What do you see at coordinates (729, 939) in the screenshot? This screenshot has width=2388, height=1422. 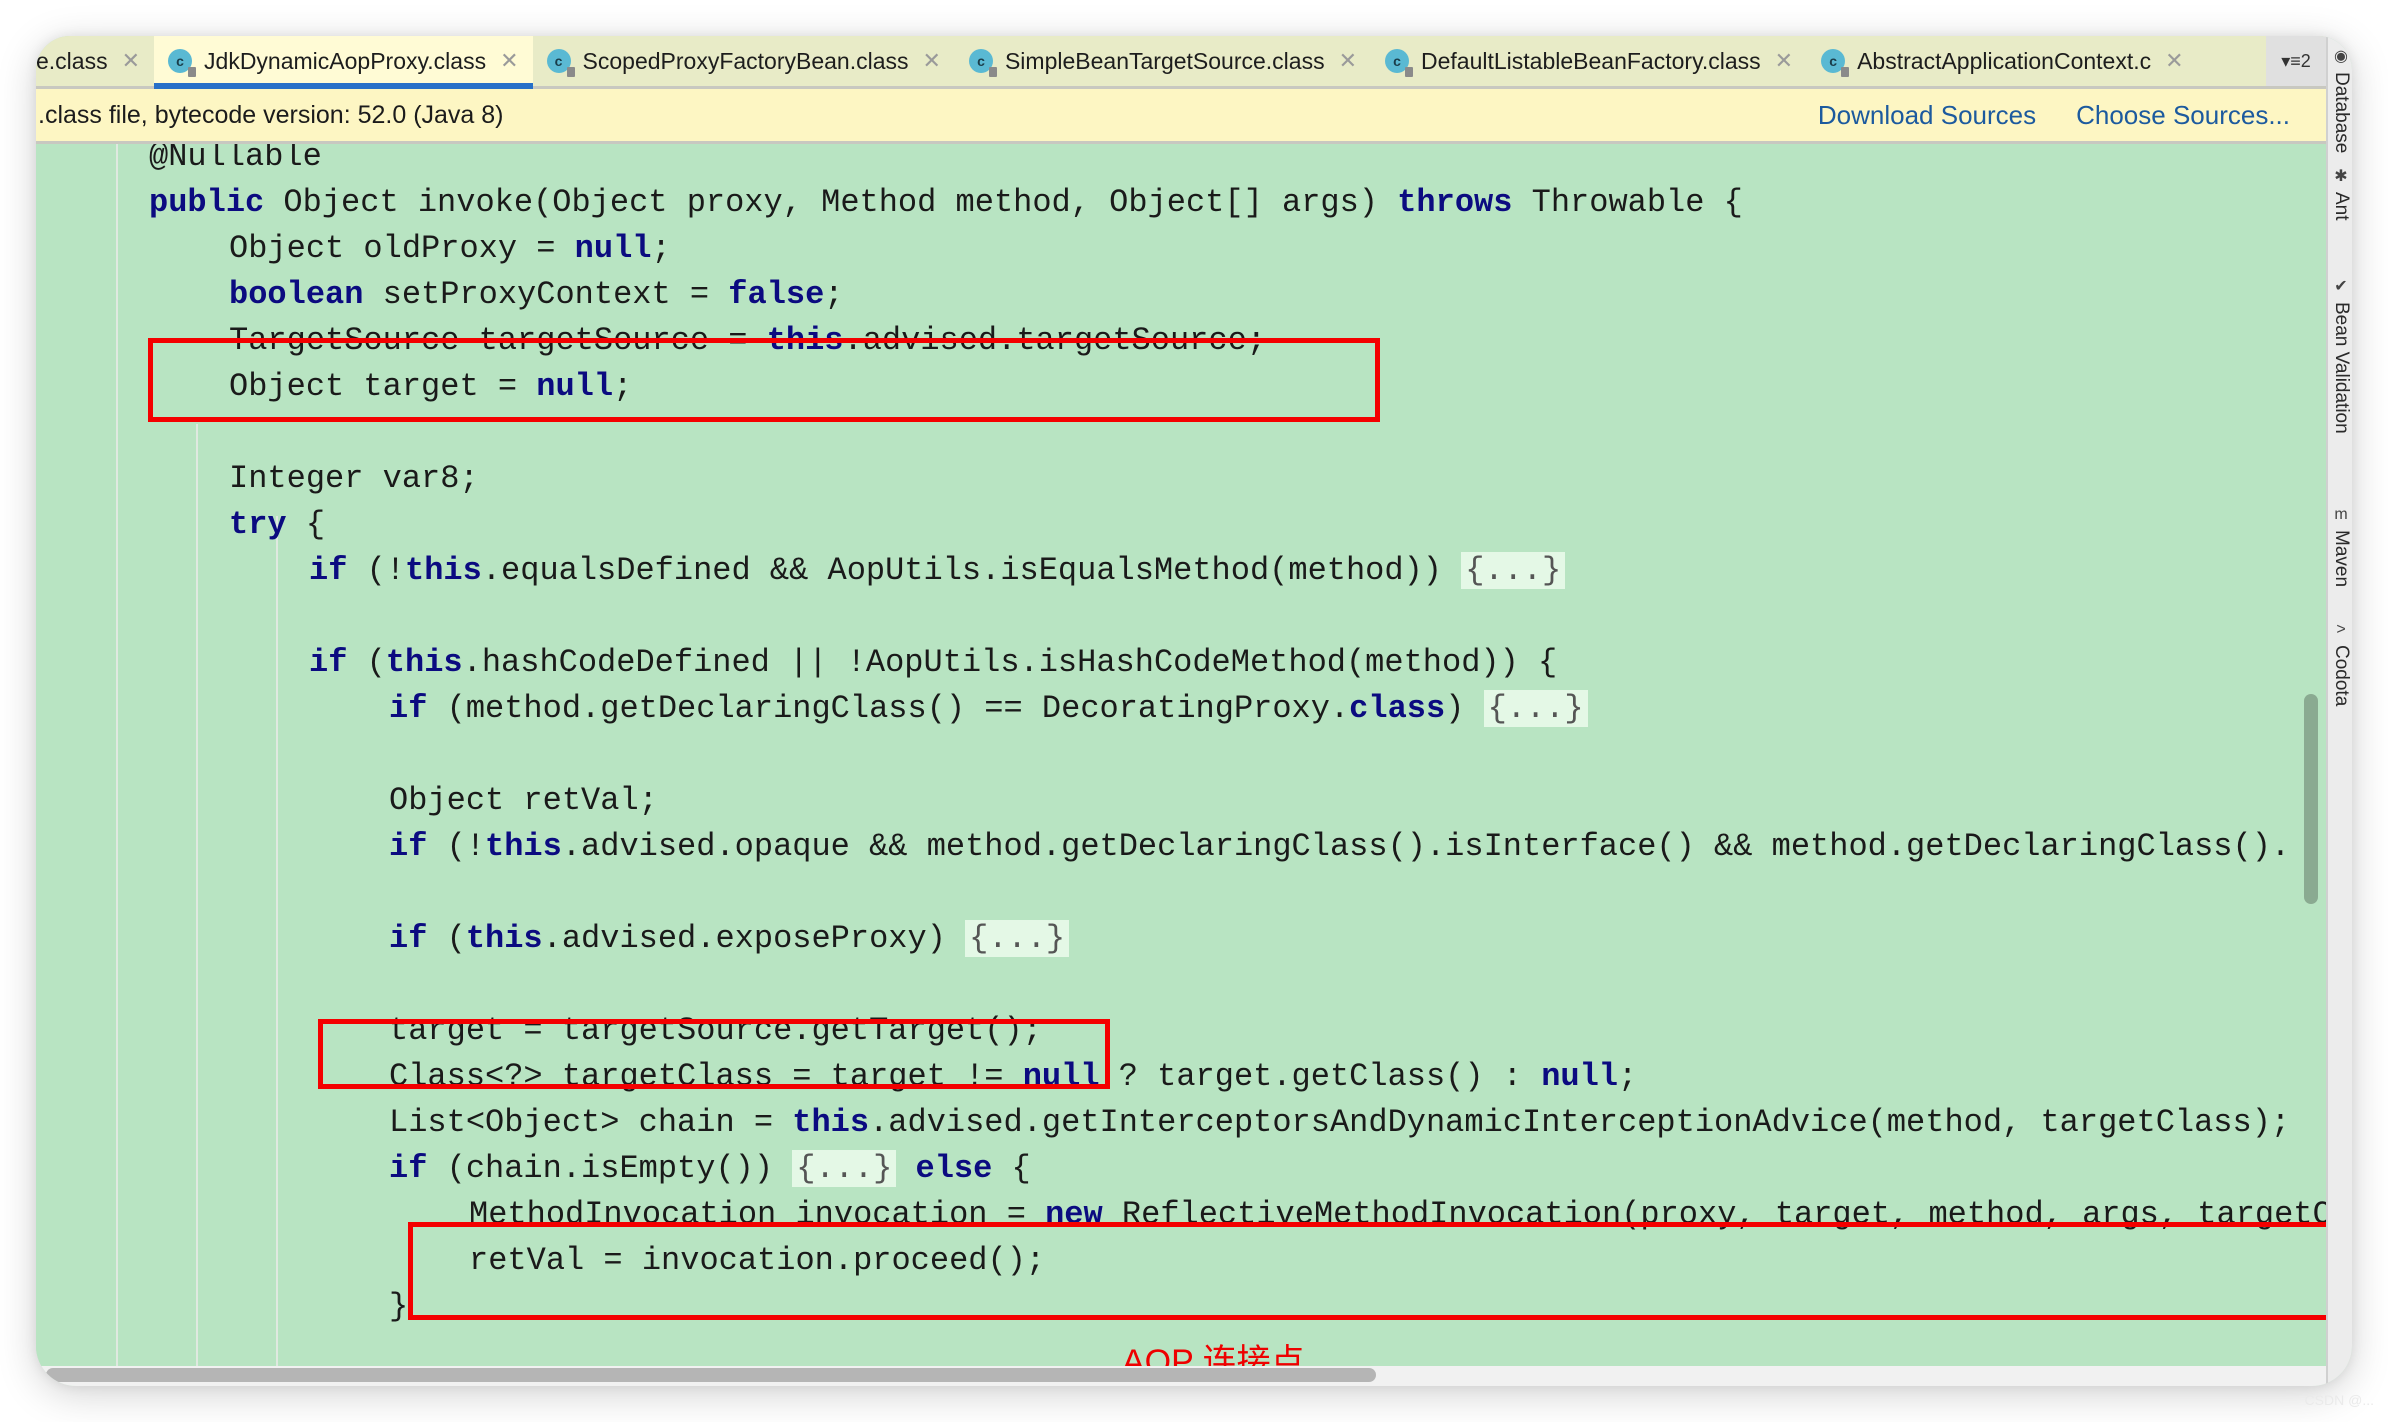 I see `code-line: if (this.advised.exposeProxy) {...}` at bounding box center [729, 939].